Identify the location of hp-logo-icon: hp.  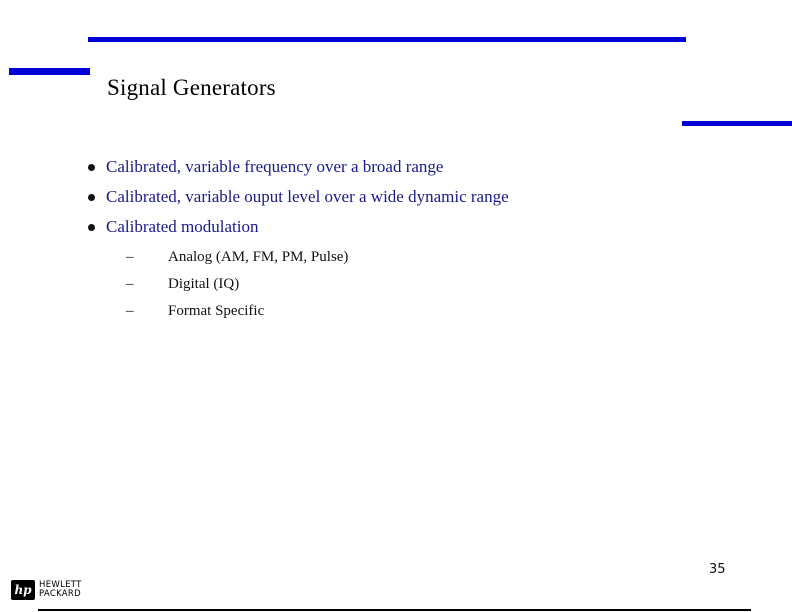
(23, 590).